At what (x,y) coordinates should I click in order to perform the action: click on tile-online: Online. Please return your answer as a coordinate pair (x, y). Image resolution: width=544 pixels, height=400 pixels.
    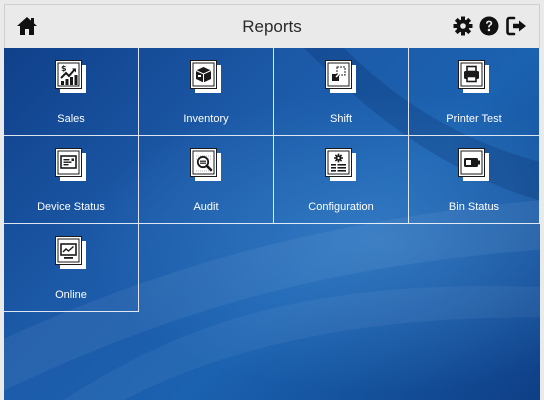
    Looking at the image, I should click on (71, 268).